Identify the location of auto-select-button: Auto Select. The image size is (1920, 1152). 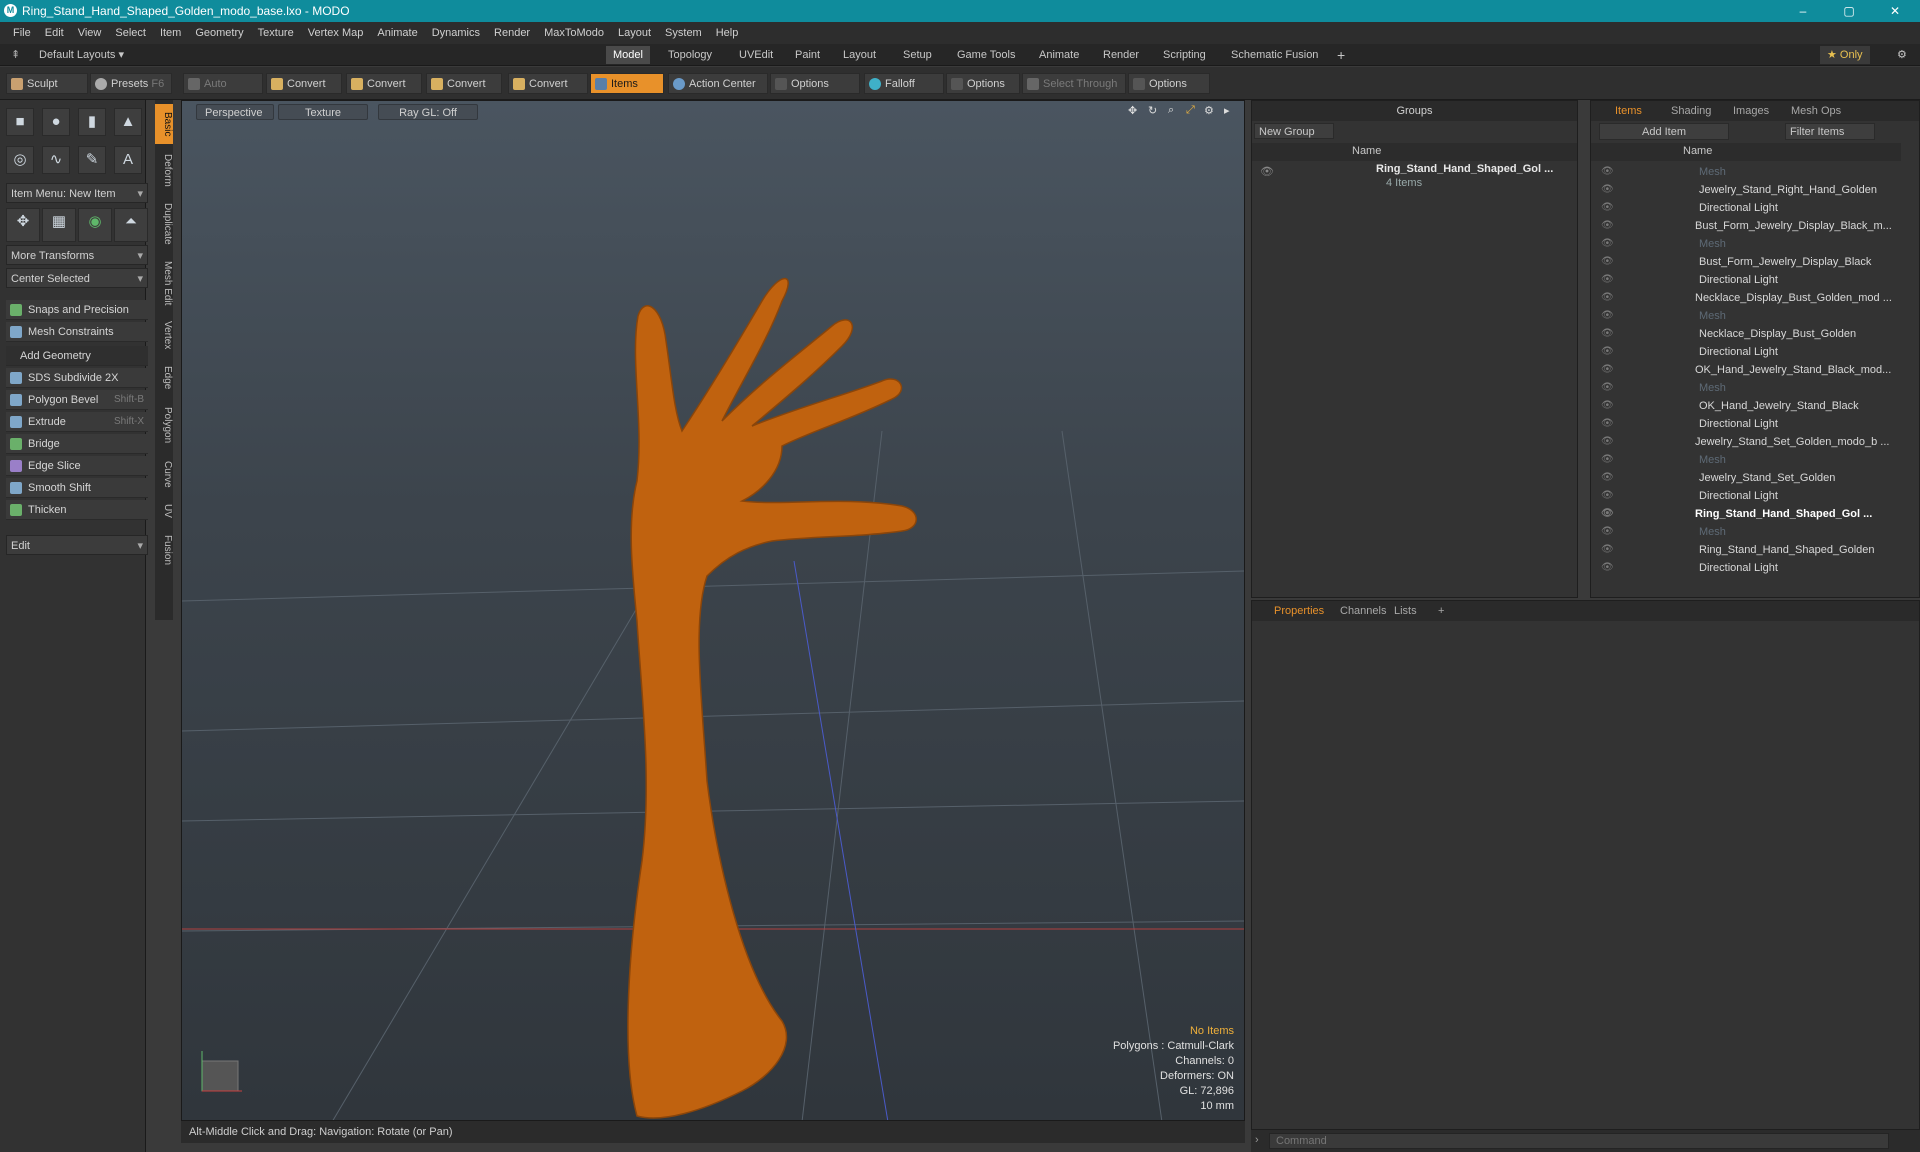
(223, 92).